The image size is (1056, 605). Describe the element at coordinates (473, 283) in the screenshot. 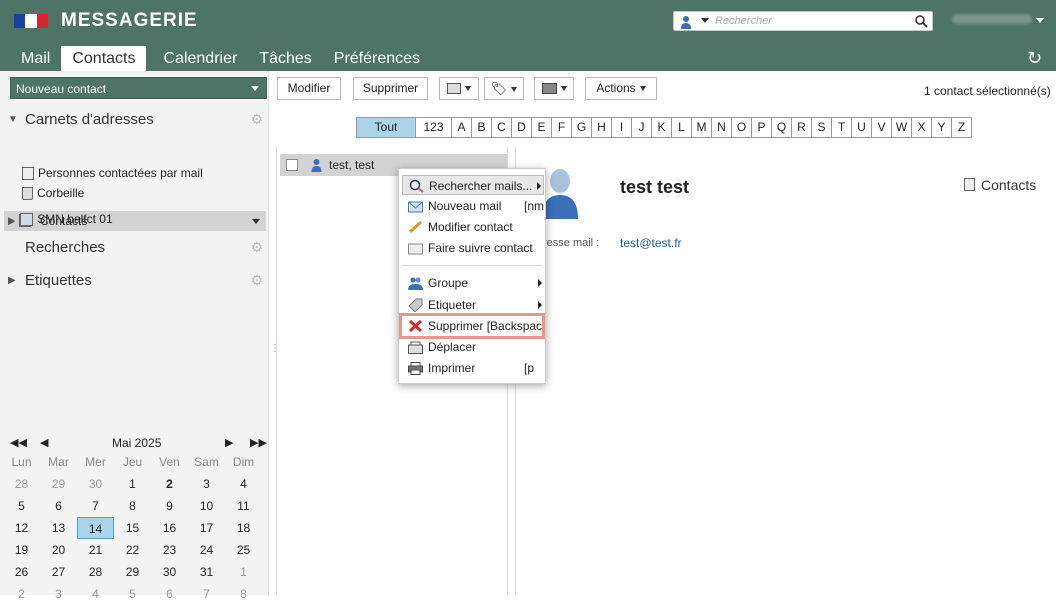

I see `menu-item-group: Groupe` at that location.